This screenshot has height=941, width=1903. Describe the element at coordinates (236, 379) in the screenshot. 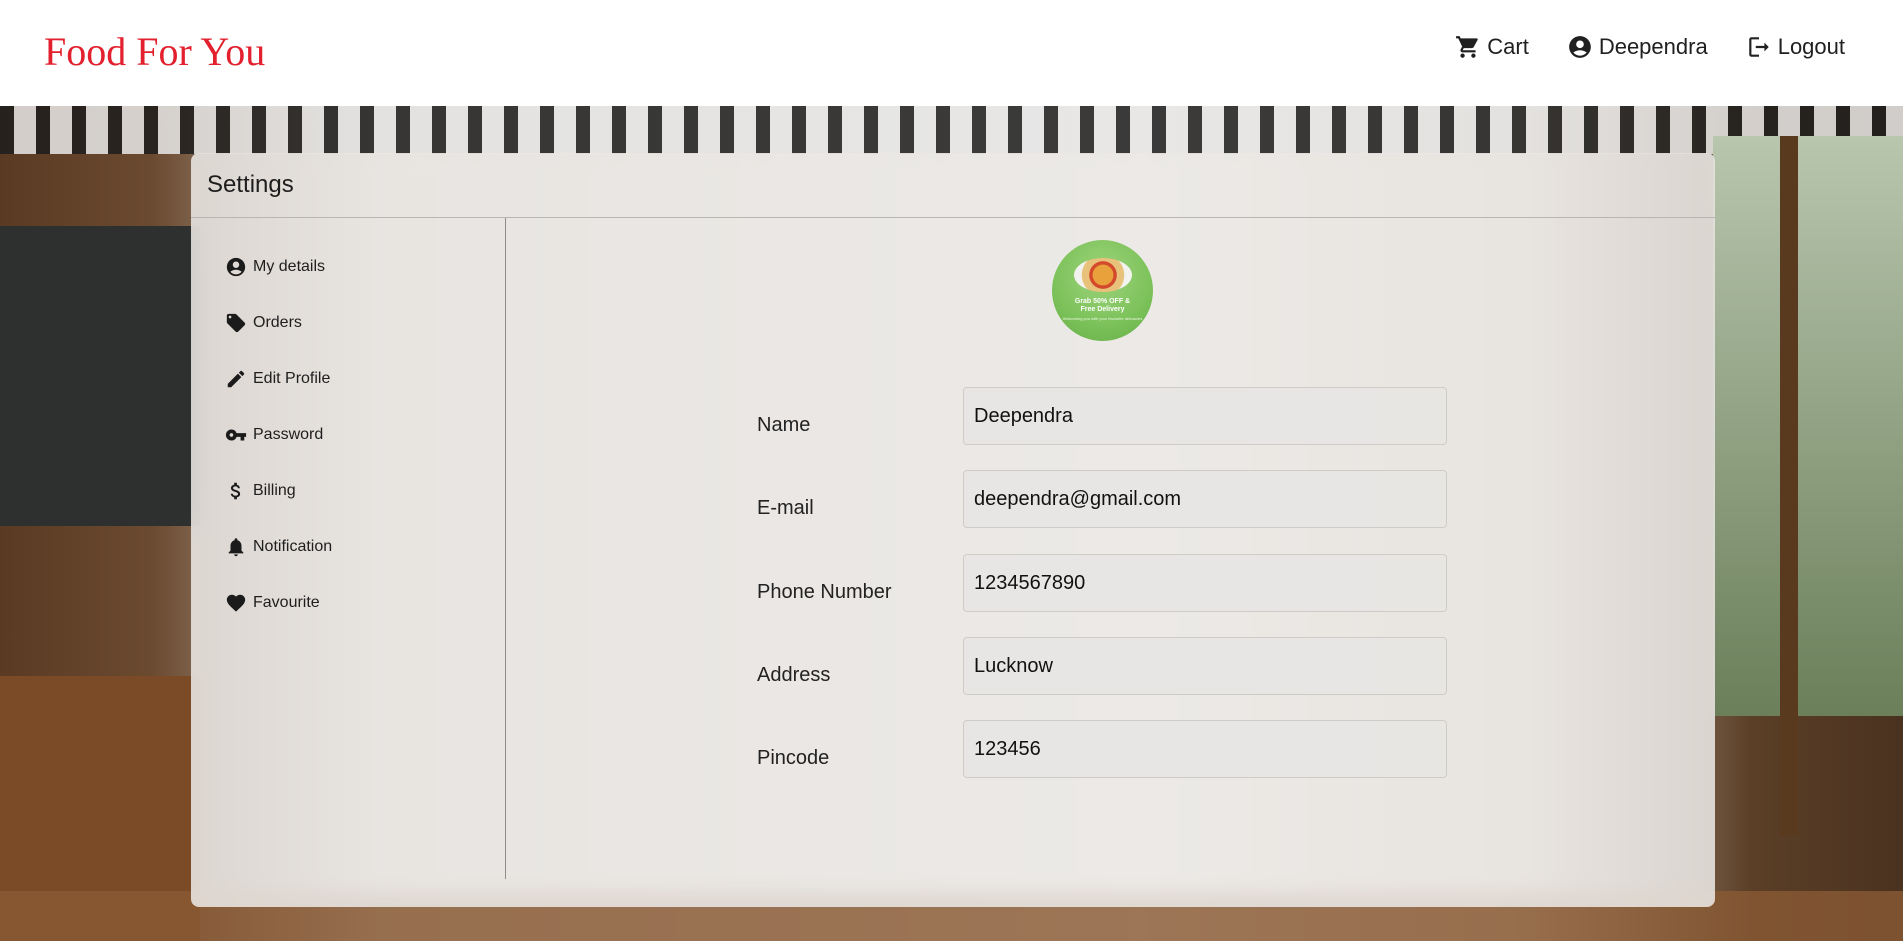

I see `pencil-icon` at that location.